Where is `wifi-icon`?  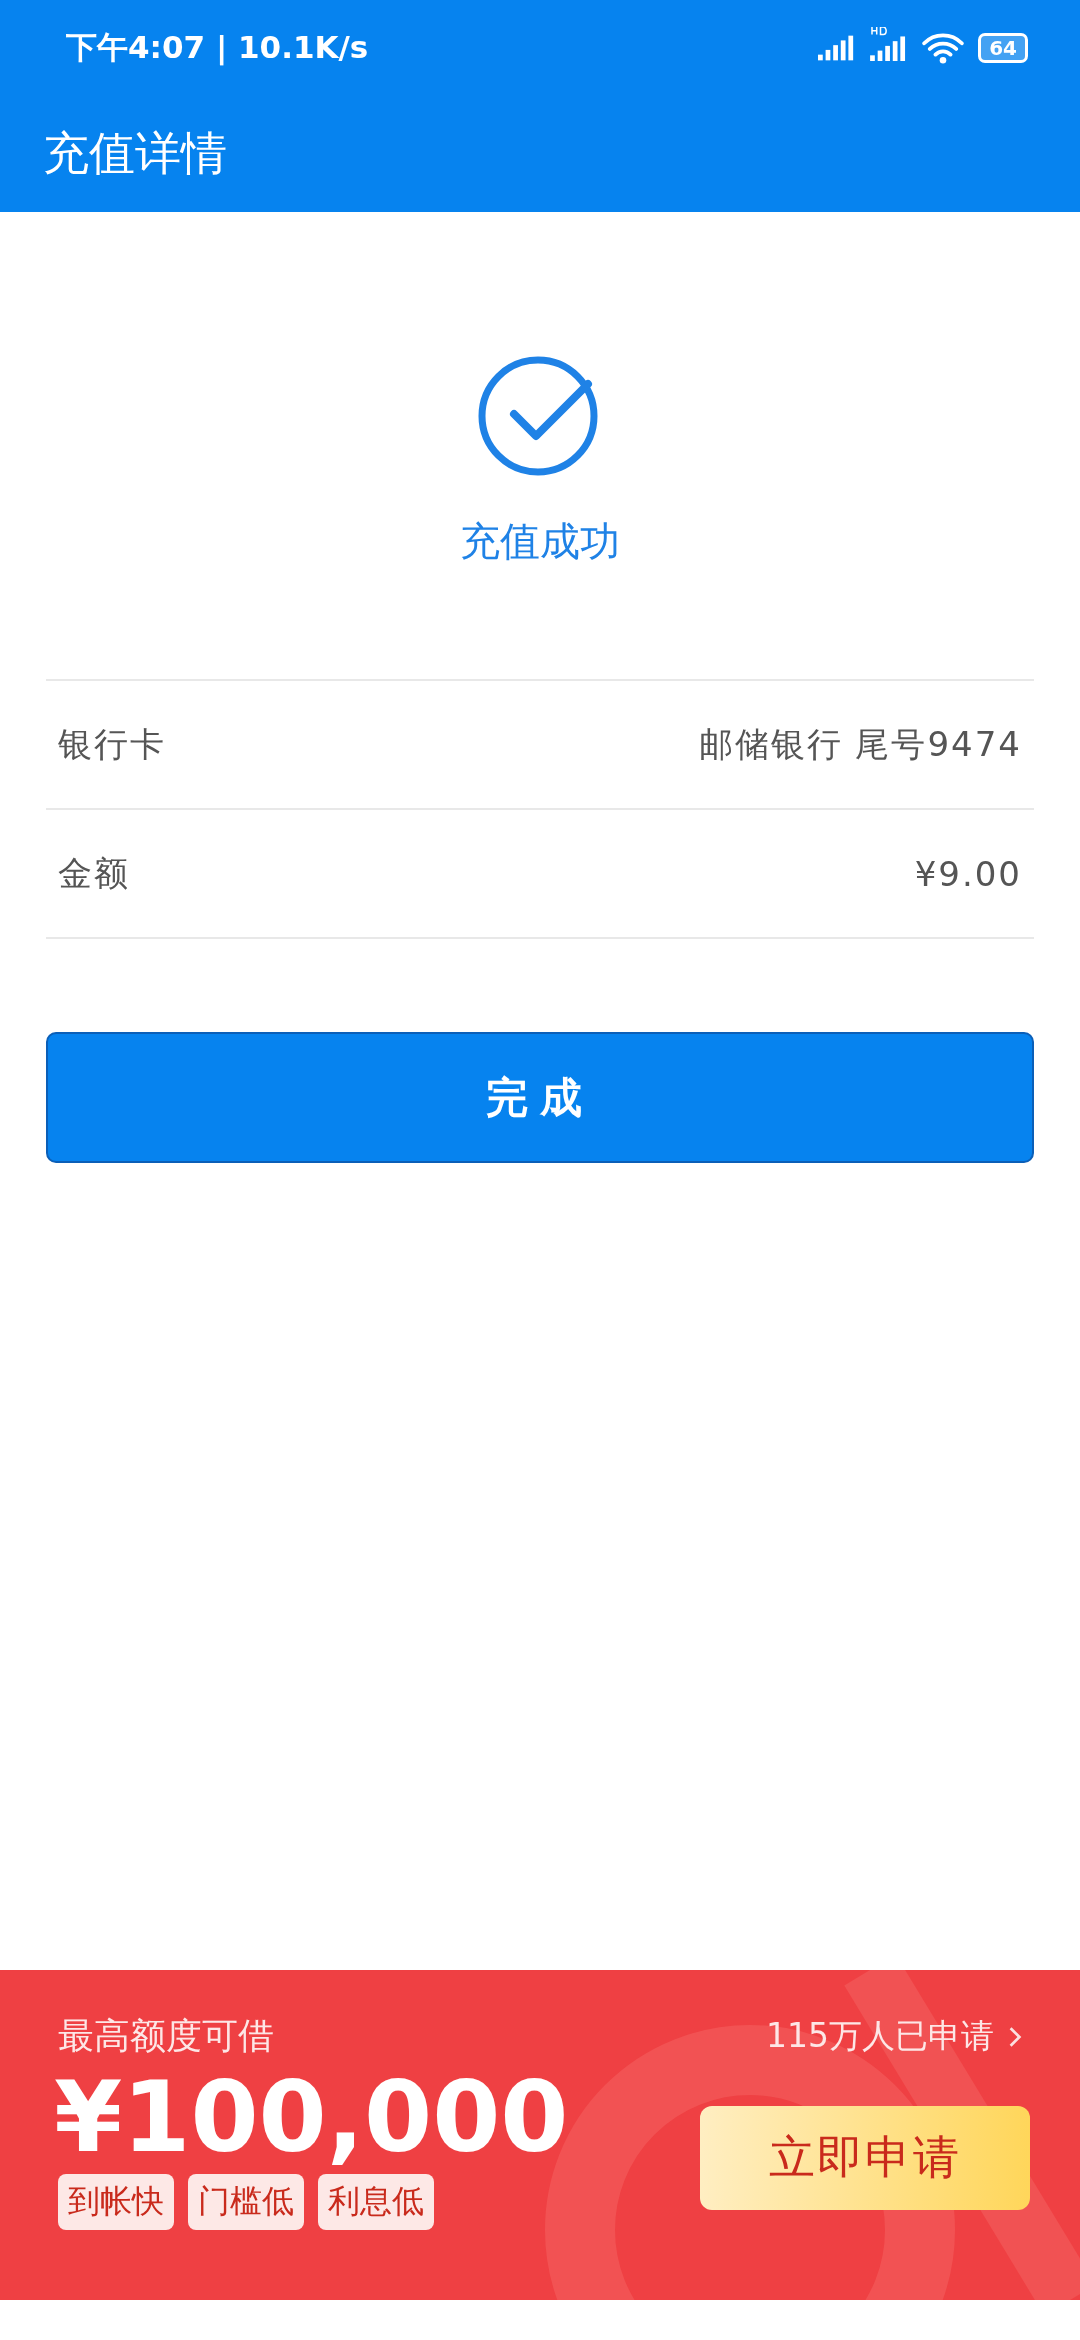 wifi-icon is located at coordinates (943, 47).